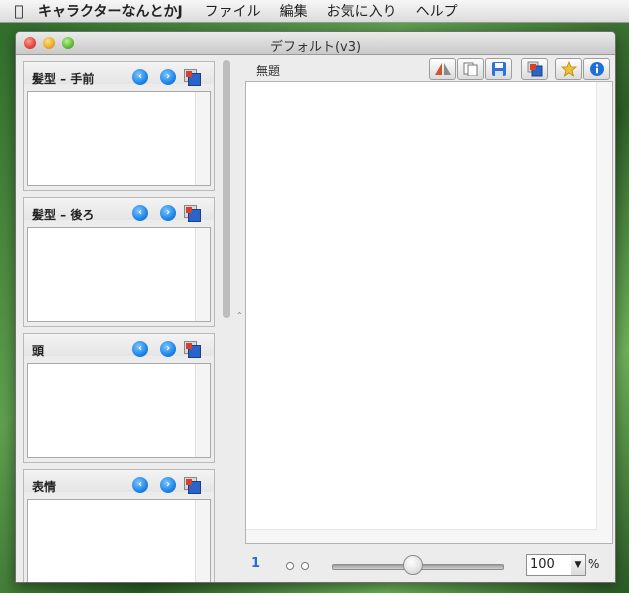  I want to click on scroll-thumb, so click(226, 189).